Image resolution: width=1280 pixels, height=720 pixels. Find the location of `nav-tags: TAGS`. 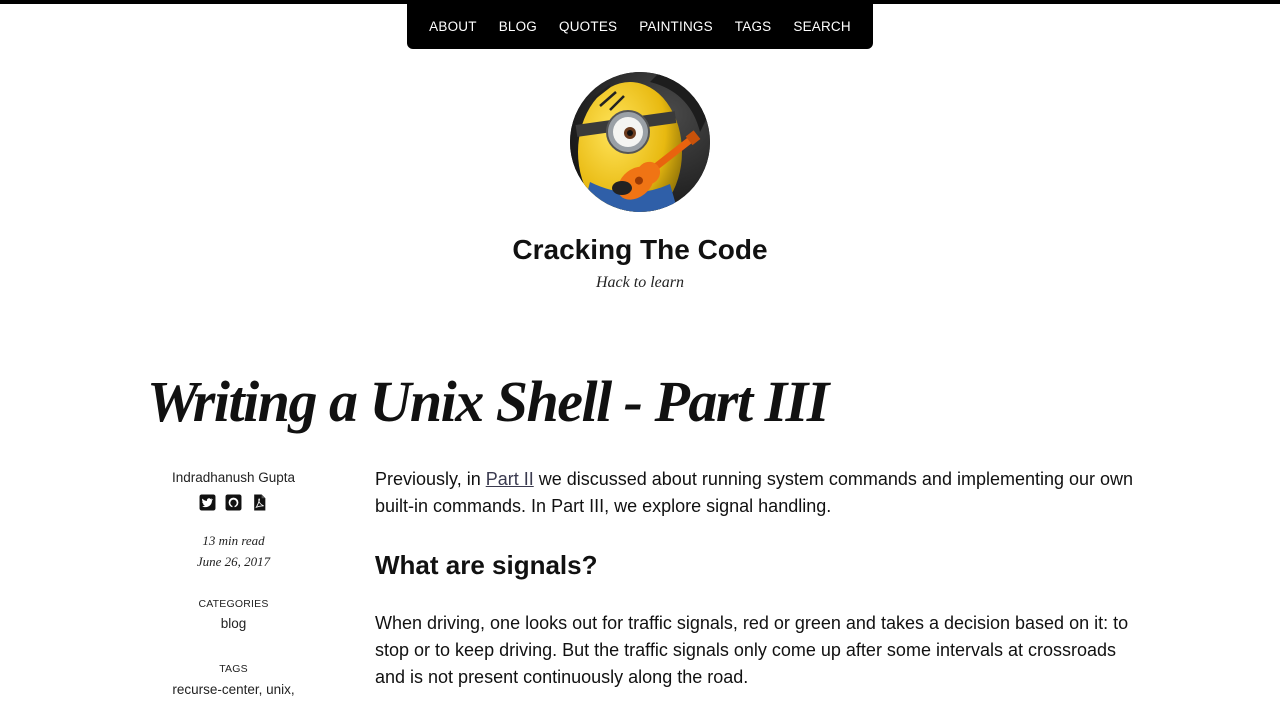

nav-tags: TAGS is located at coordinates (753, 26).